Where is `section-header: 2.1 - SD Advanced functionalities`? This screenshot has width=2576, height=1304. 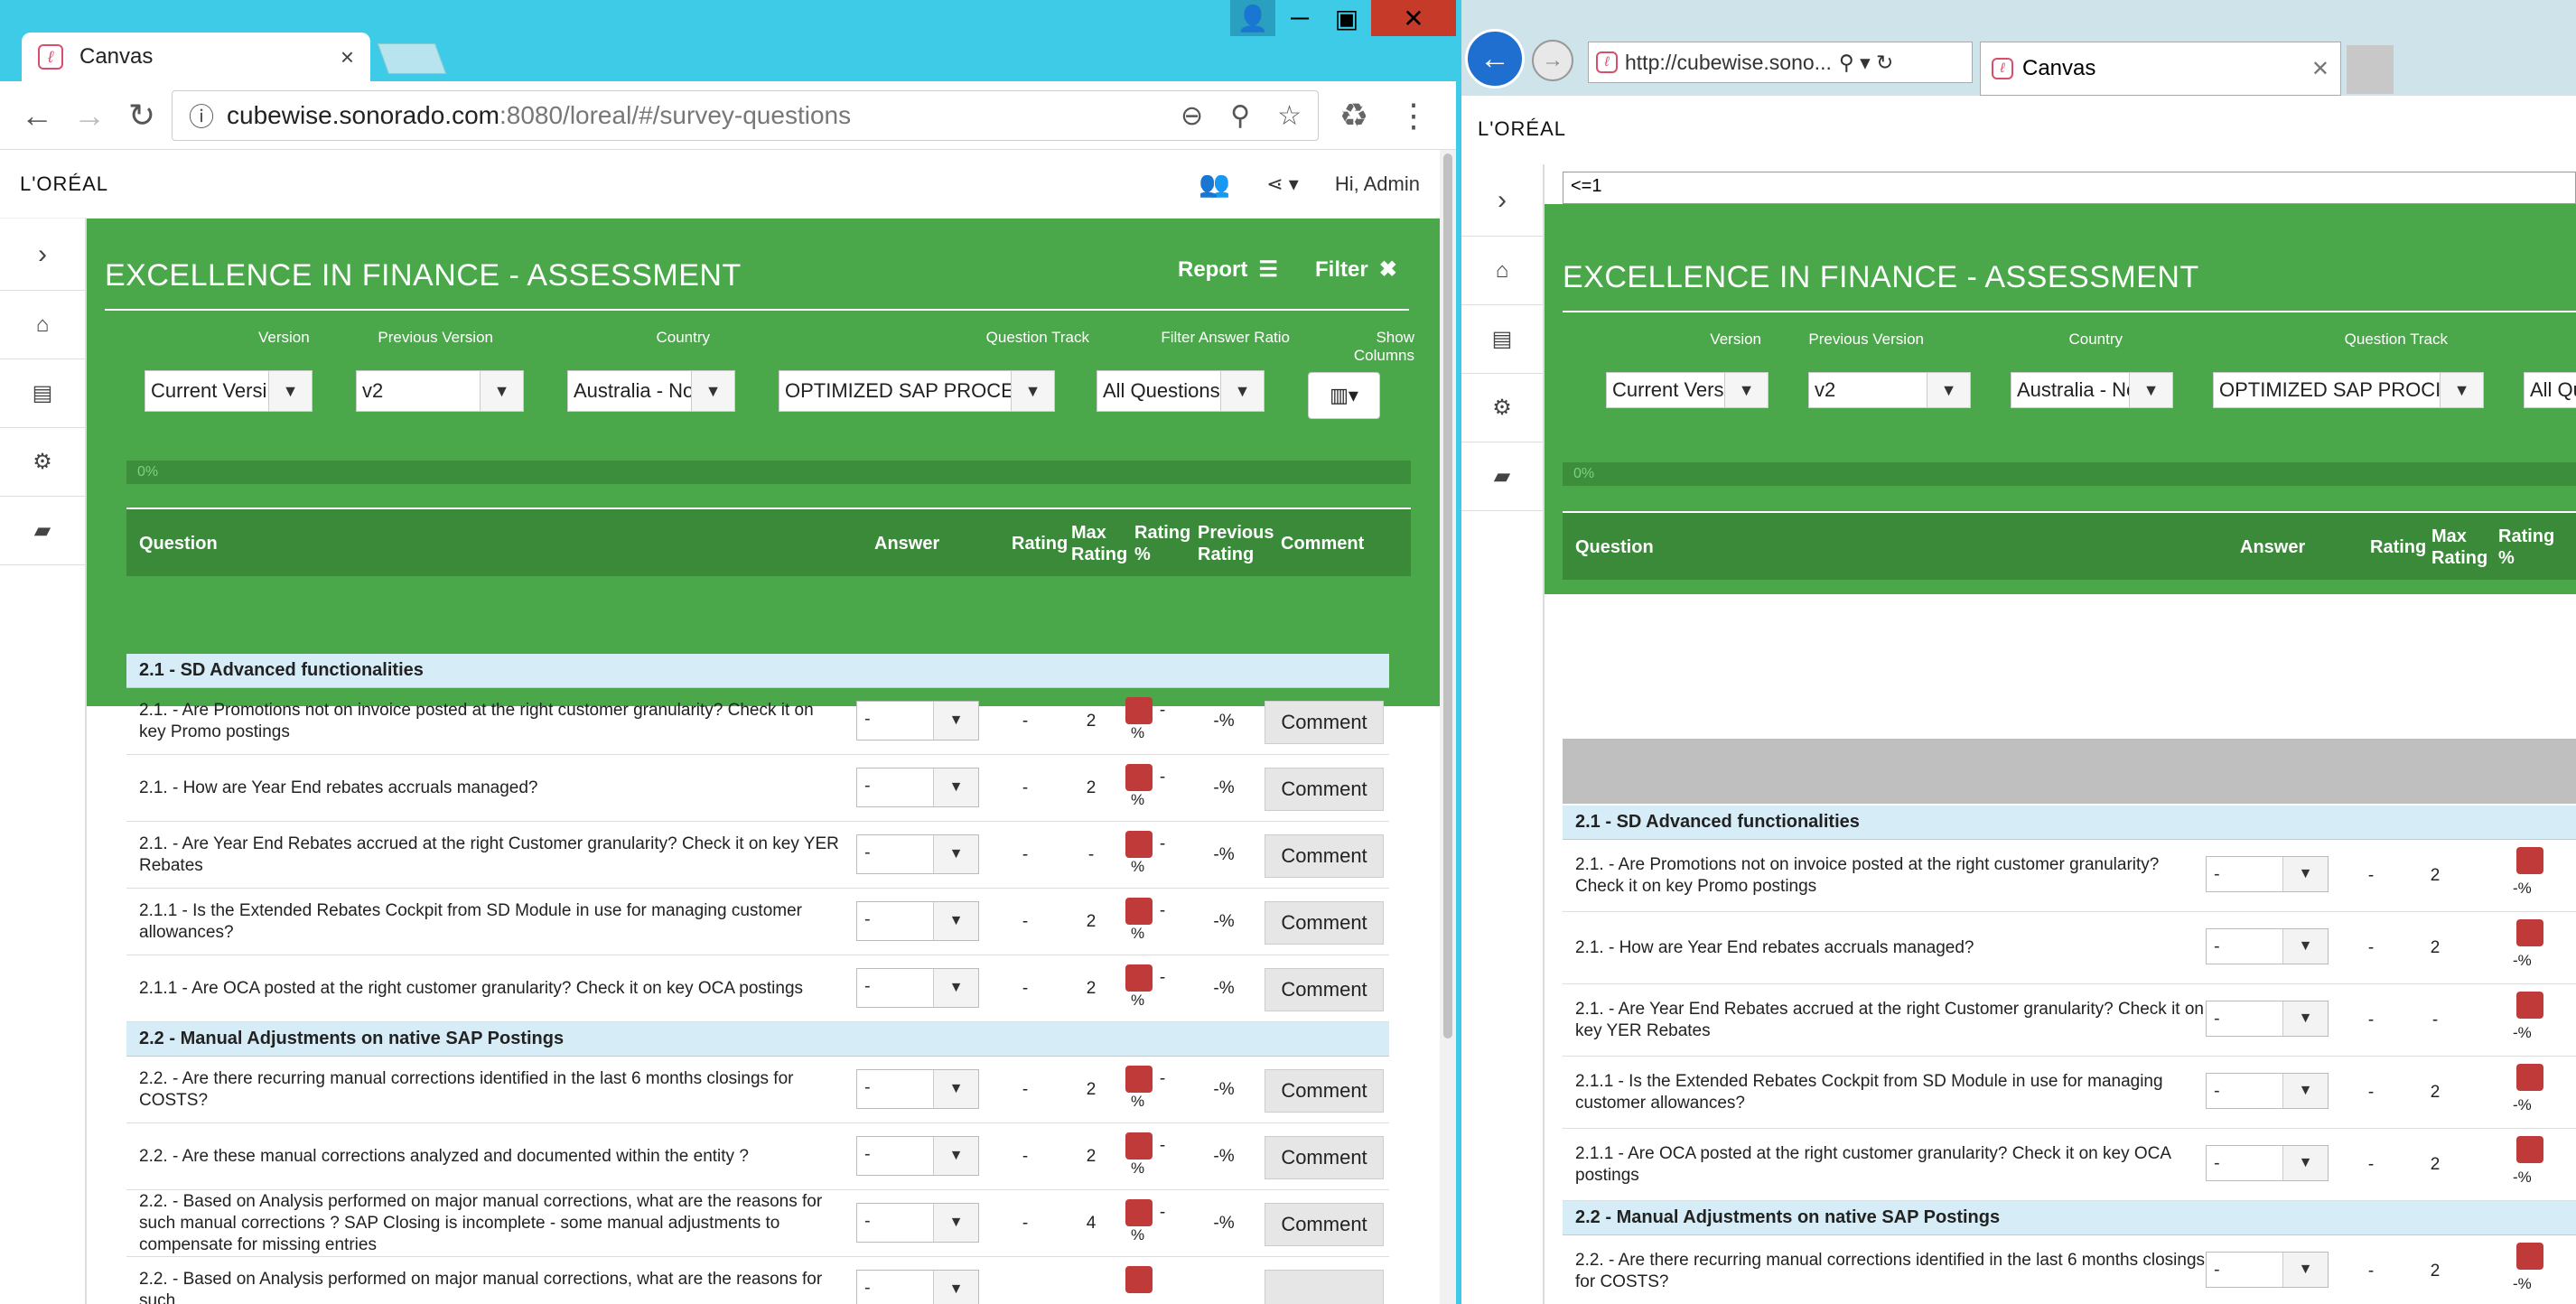 section-header: 2.1 - SD Advanced functionalities is located at coordinates (757, 671).